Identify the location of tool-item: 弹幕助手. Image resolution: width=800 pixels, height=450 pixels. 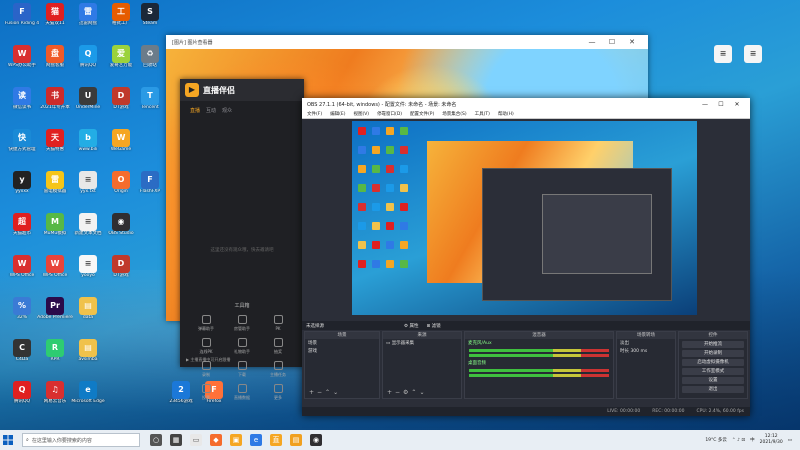
(206, 323).